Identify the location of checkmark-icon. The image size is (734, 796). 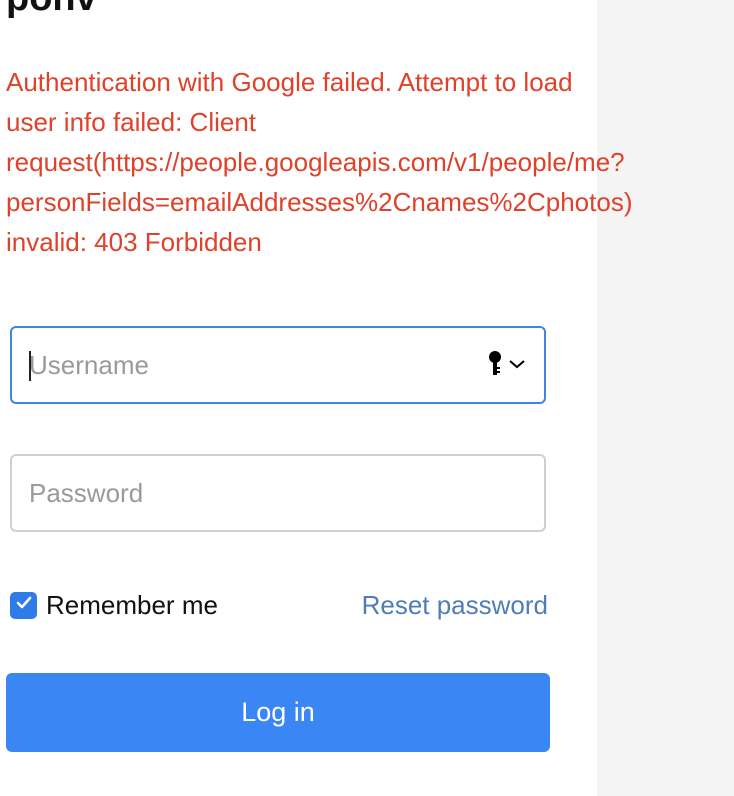
(24, 605).